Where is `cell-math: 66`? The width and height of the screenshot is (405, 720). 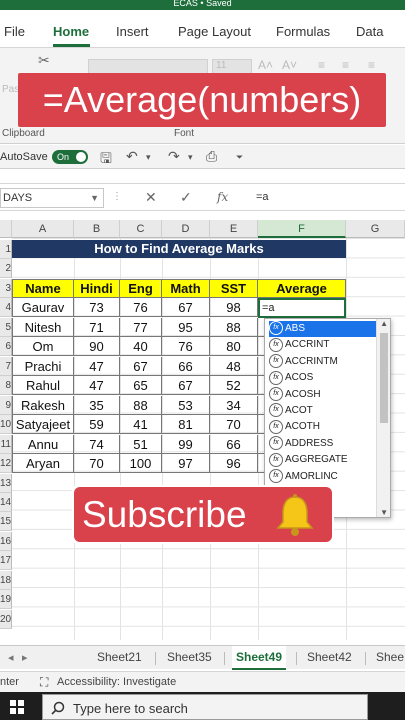
cell-math: 66 is located at coordinates (186, 366).